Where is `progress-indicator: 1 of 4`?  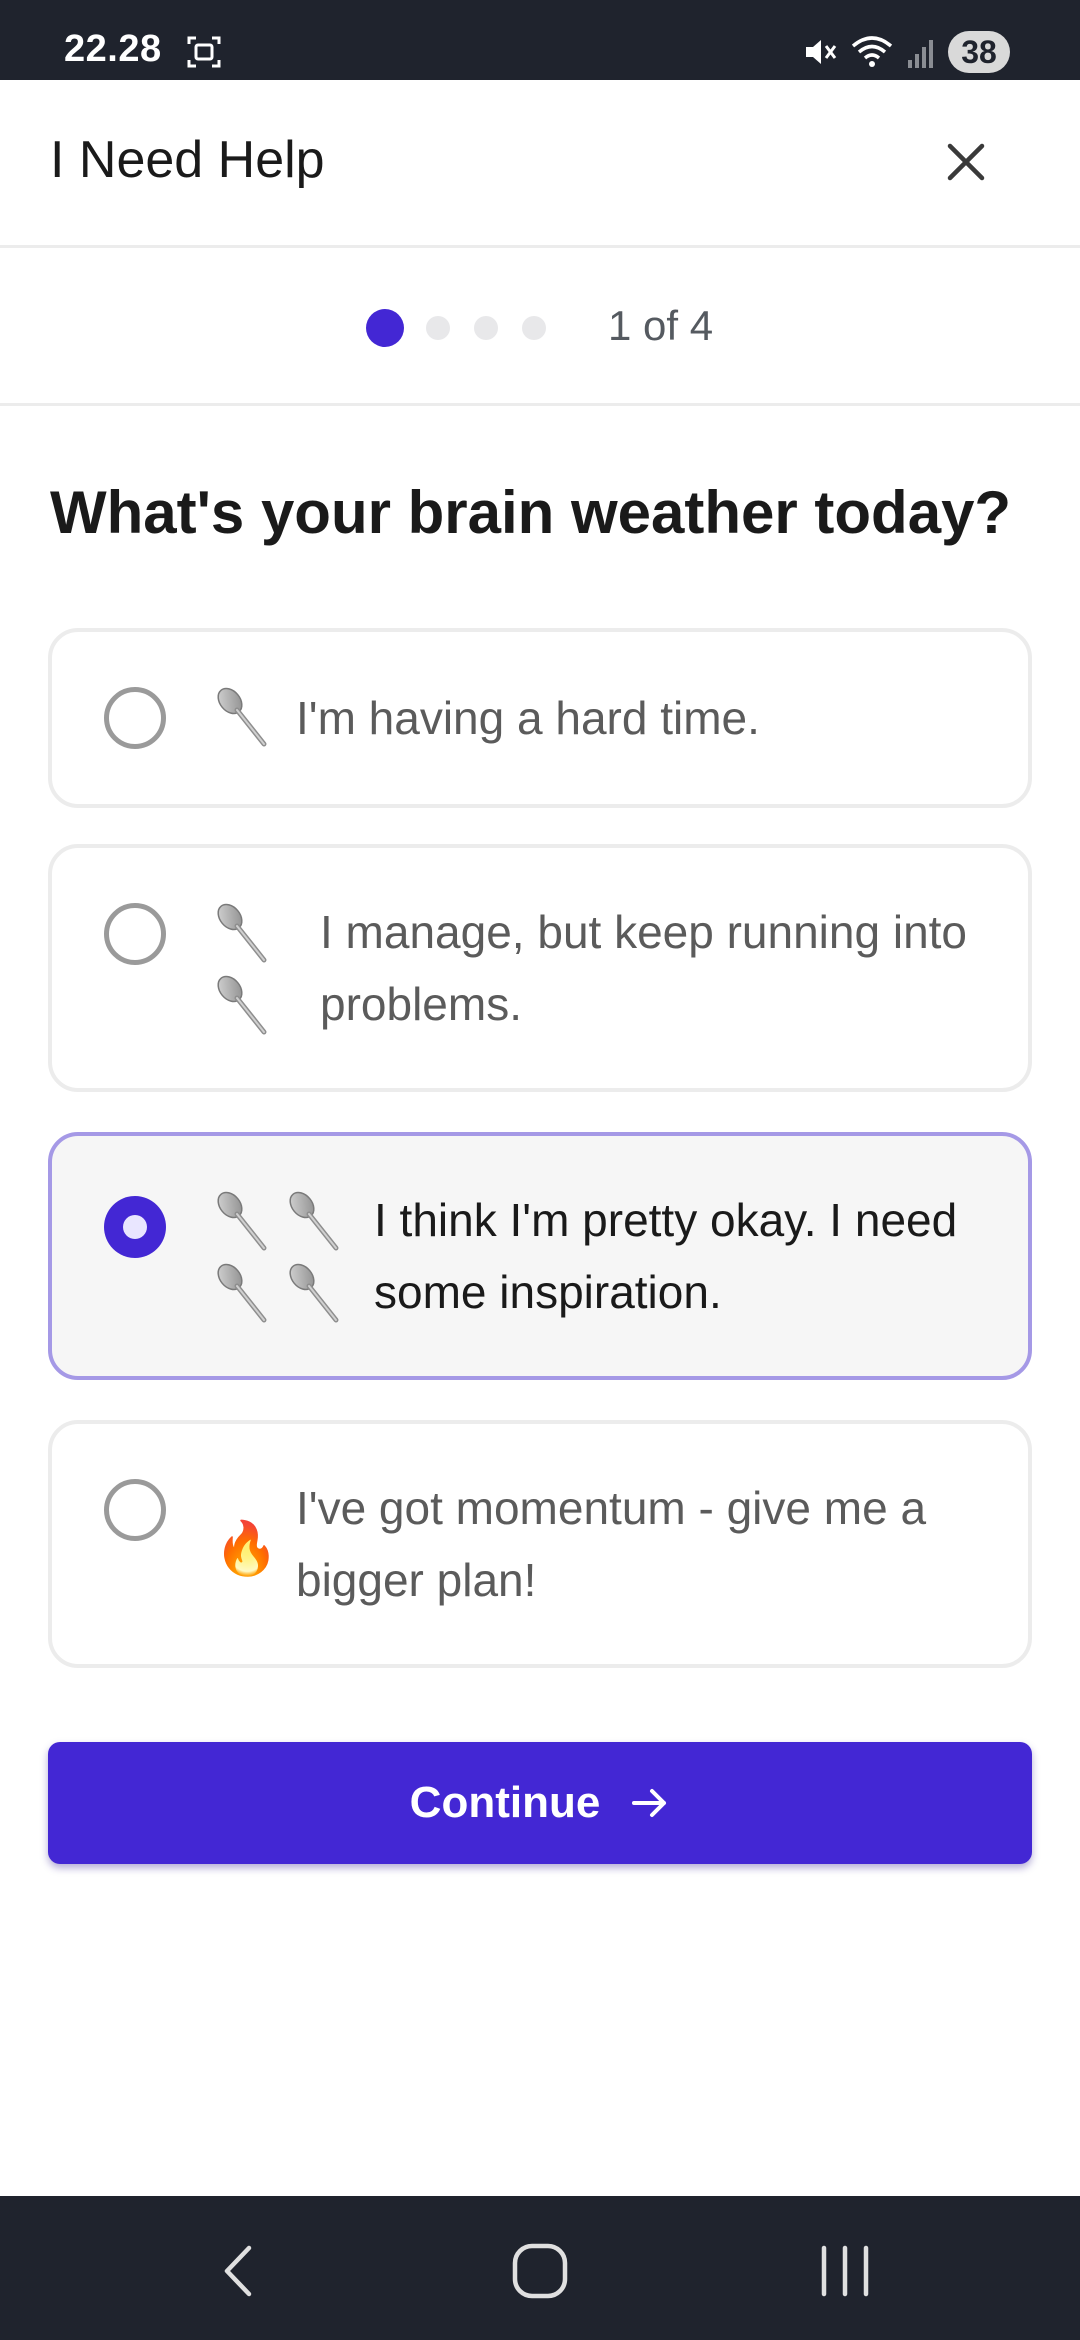 progress-indicator: 1 of 4 is located at coordinates (540, 327).